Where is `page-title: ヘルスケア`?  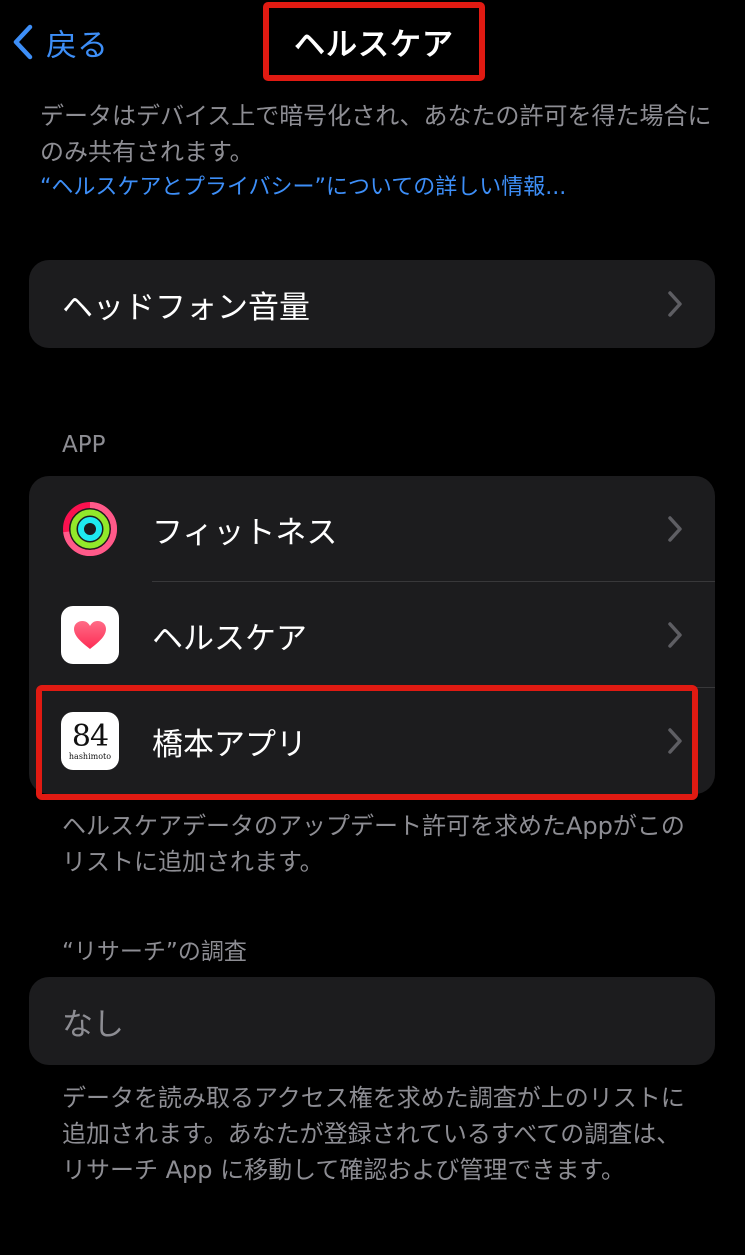
page-title: ヘルスケア is located at coordinates (374, 45).